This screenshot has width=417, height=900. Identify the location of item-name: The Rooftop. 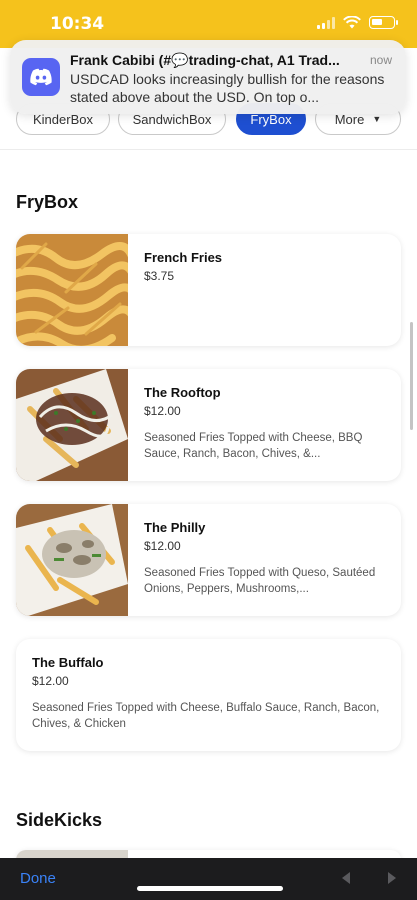
(182, 392).